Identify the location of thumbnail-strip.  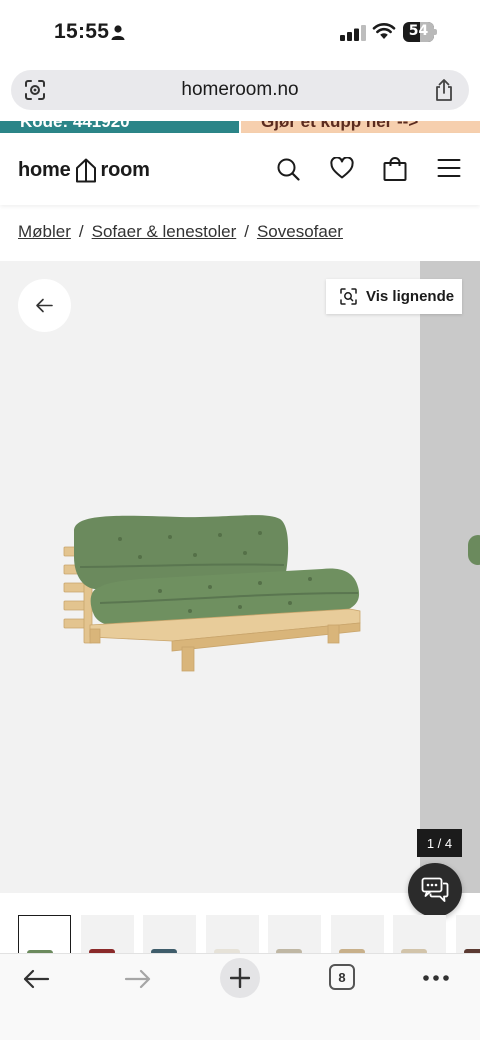
(240, 933).